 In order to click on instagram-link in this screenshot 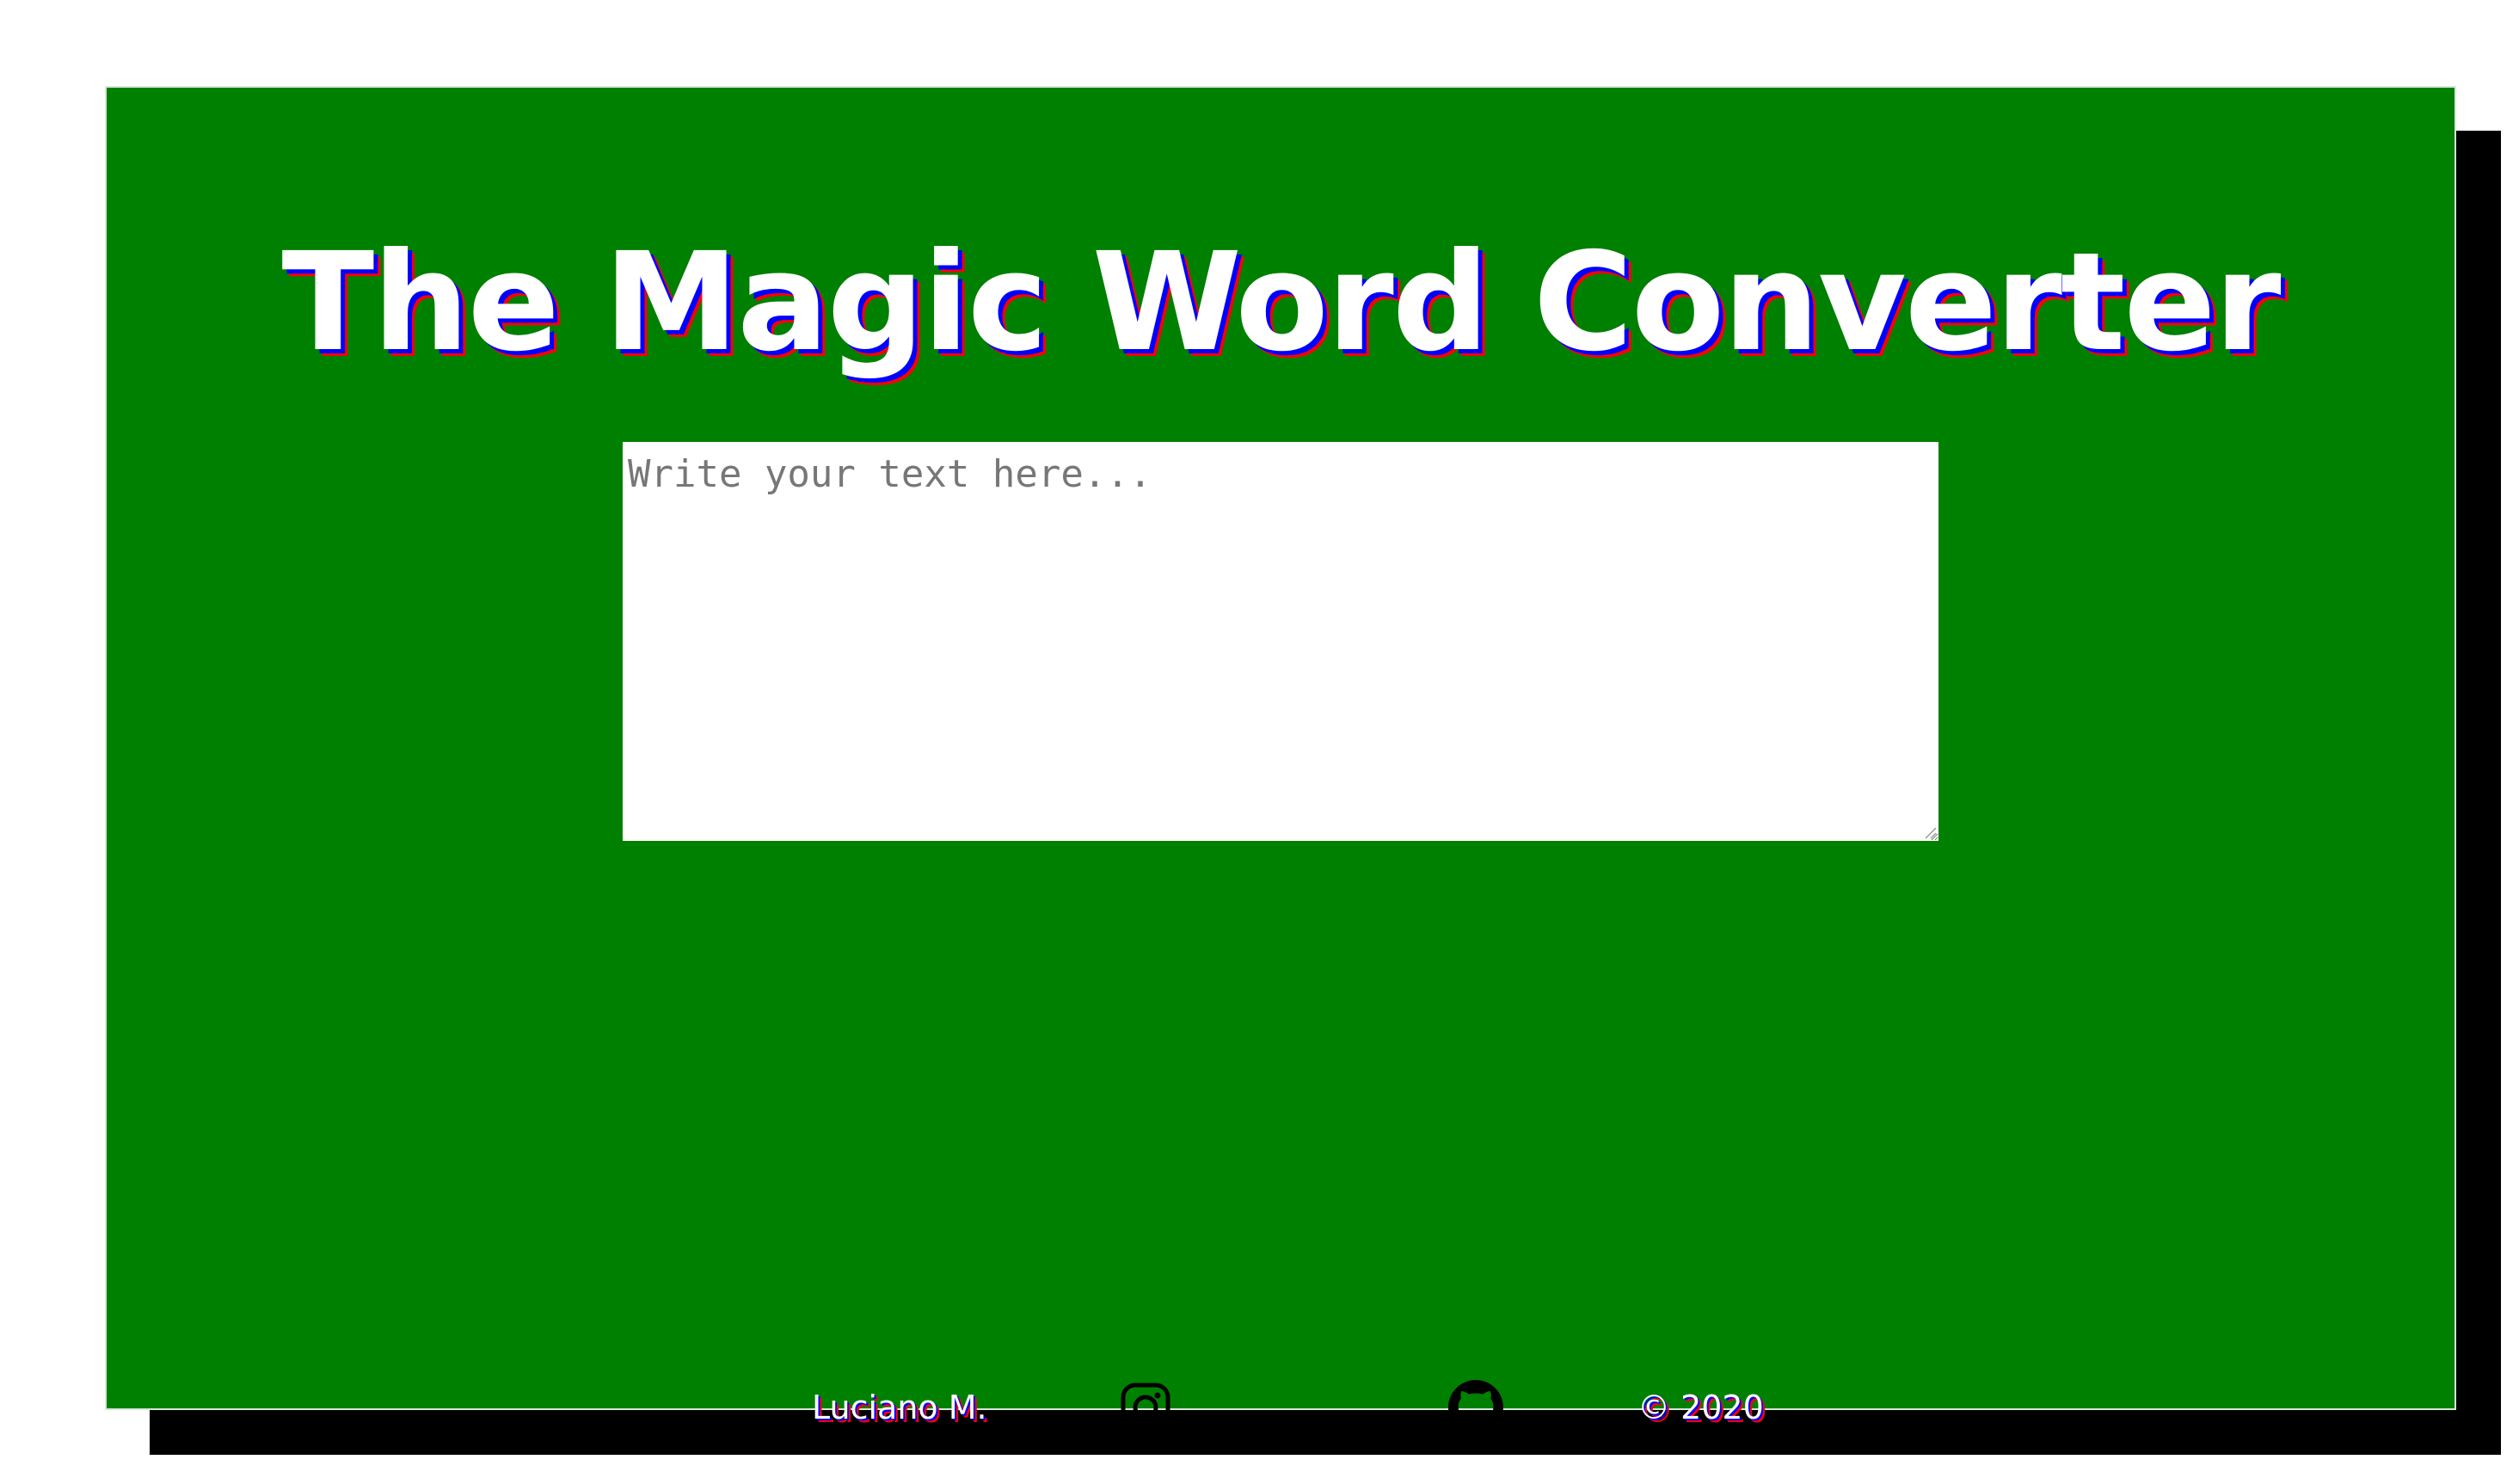, I will do `click(1145, 1407)`.